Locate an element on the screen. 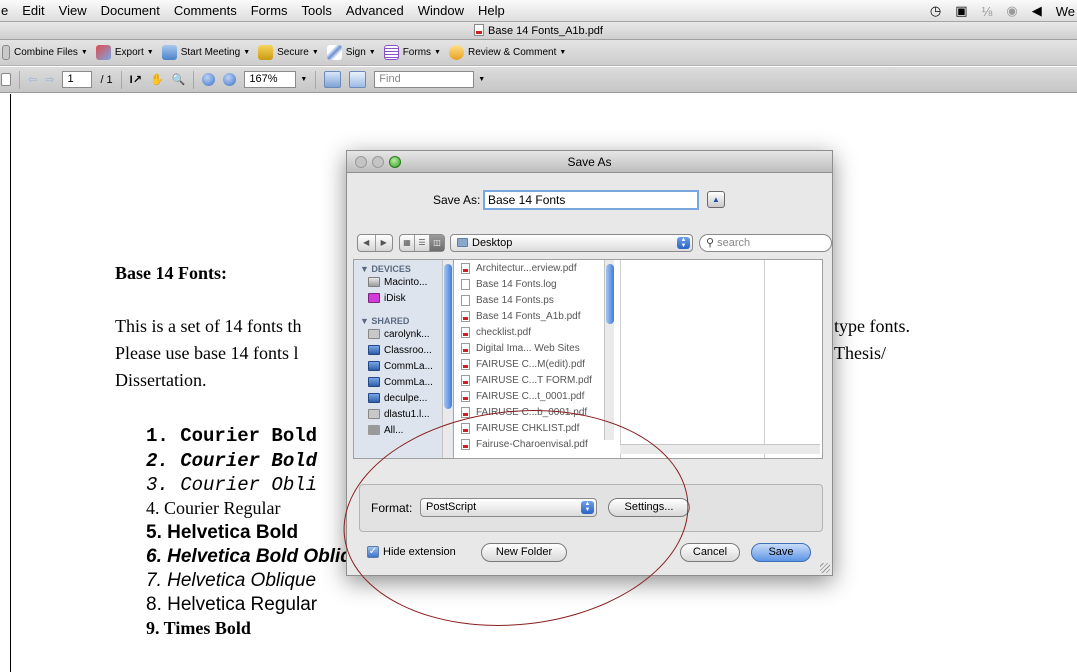 This screenshot has width=1077, height=672. page-number-input: 1 is located at coordinates (77, 79).